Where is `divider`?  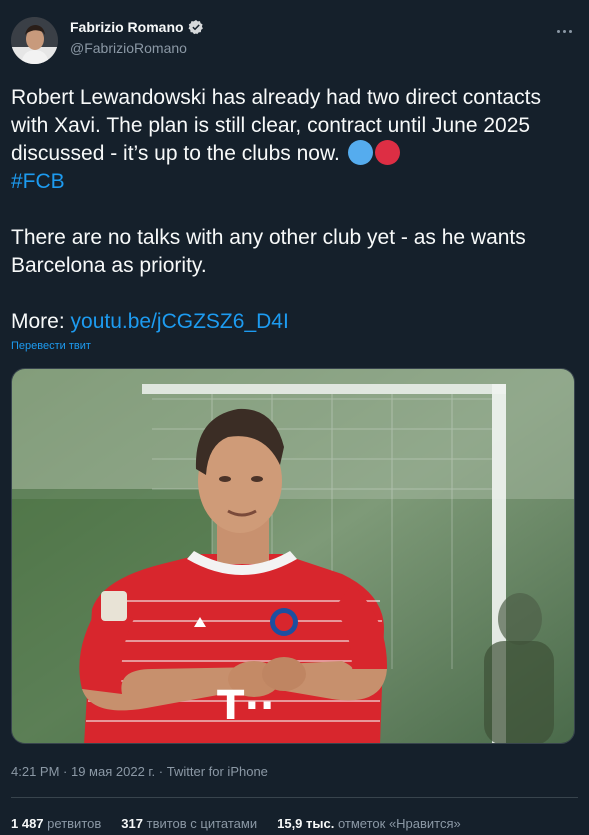 divider is located at coordinates (294, 797).